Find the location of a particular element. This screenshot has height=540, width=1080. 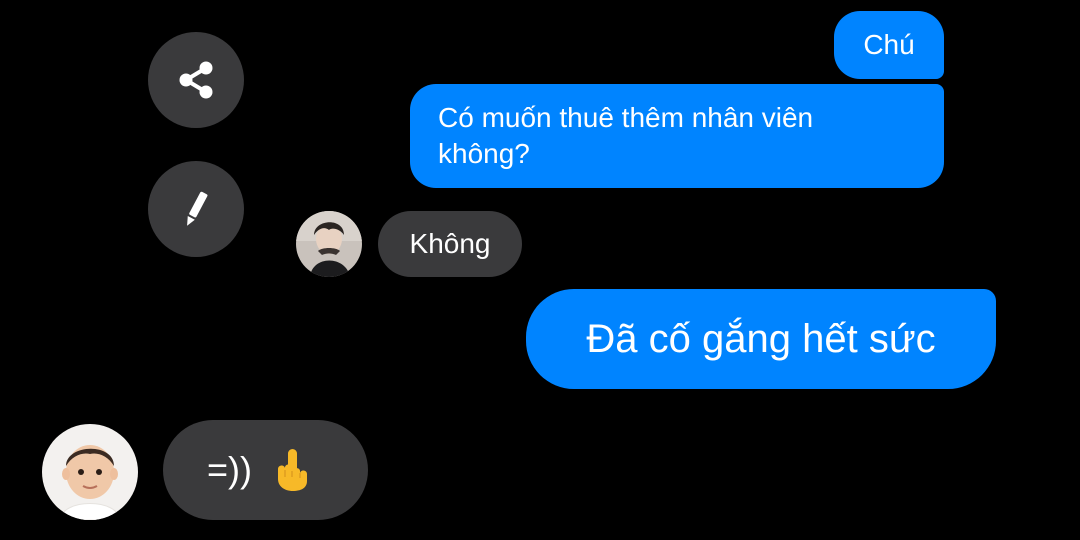

message-text: Không is located at coordinates (450, 243).